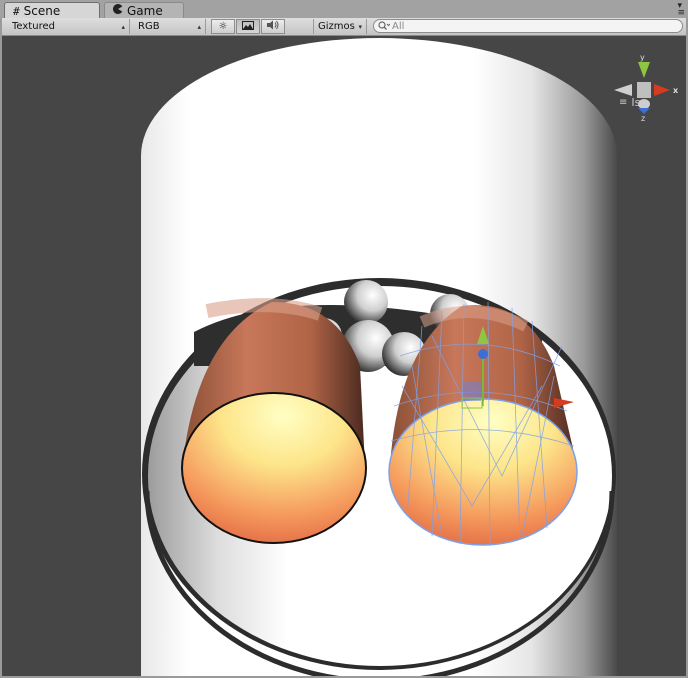 Image resolution: width=688 pixels, height=678 pixels. I want to click on gizmos-dropdown: Gizmos ▾, so click(340, 26).